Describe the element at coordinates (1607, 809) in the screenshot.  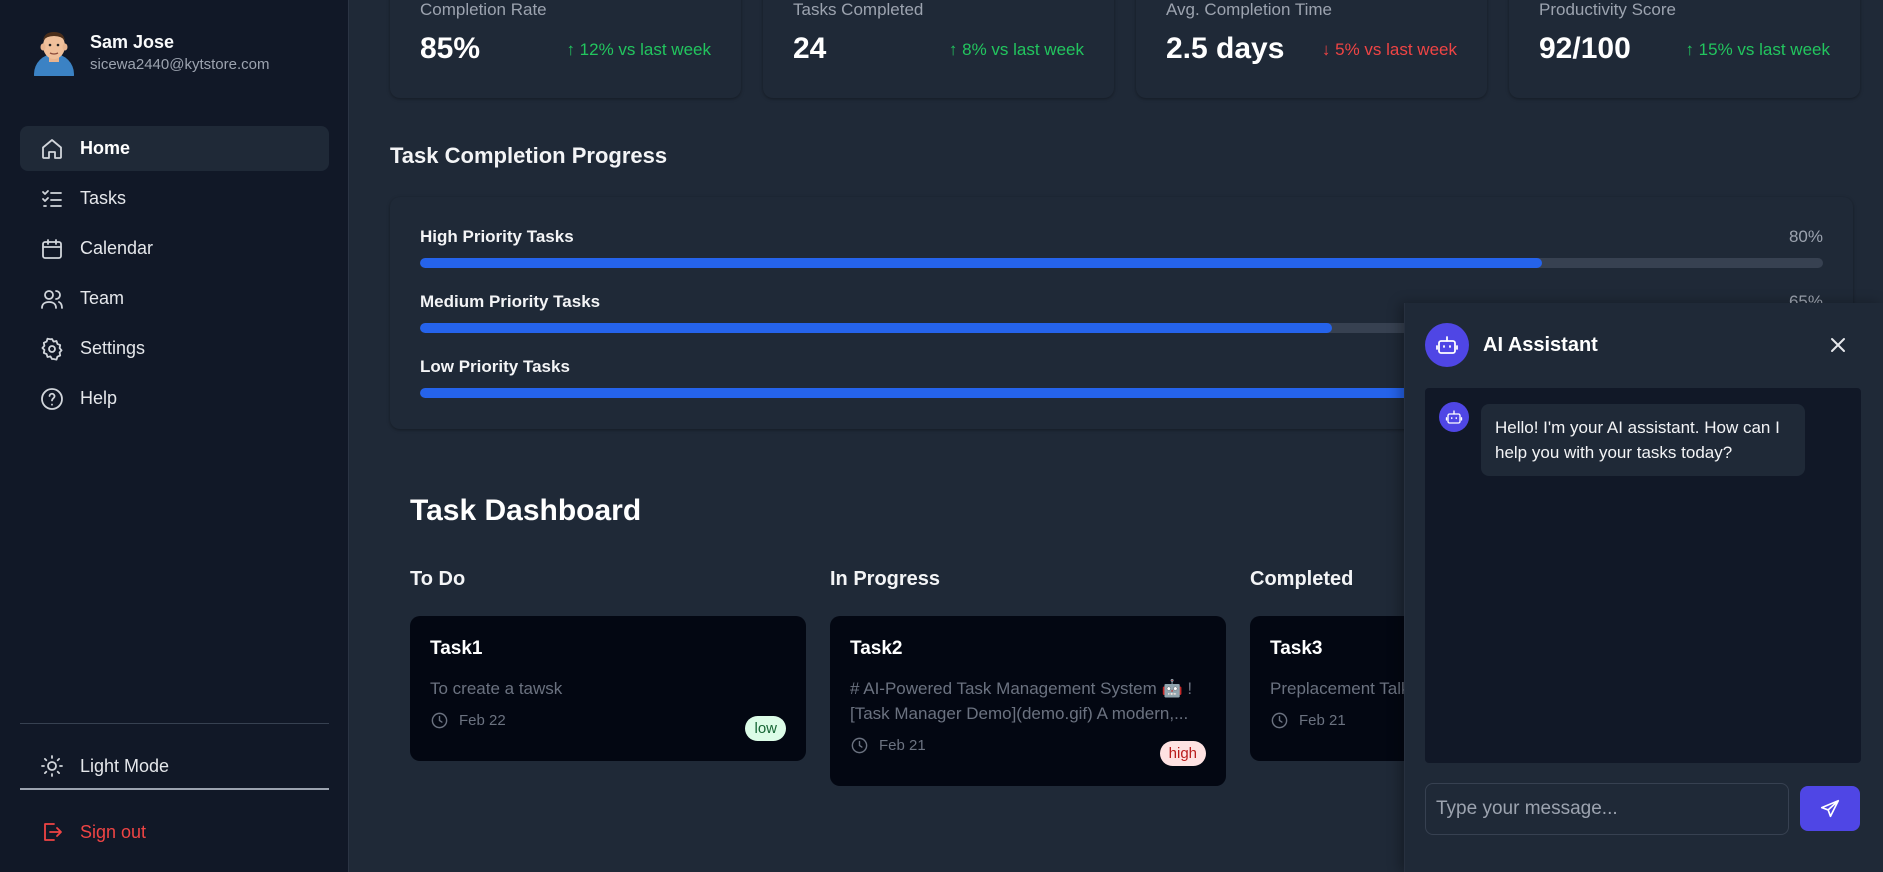
I see `message-input` at that location.